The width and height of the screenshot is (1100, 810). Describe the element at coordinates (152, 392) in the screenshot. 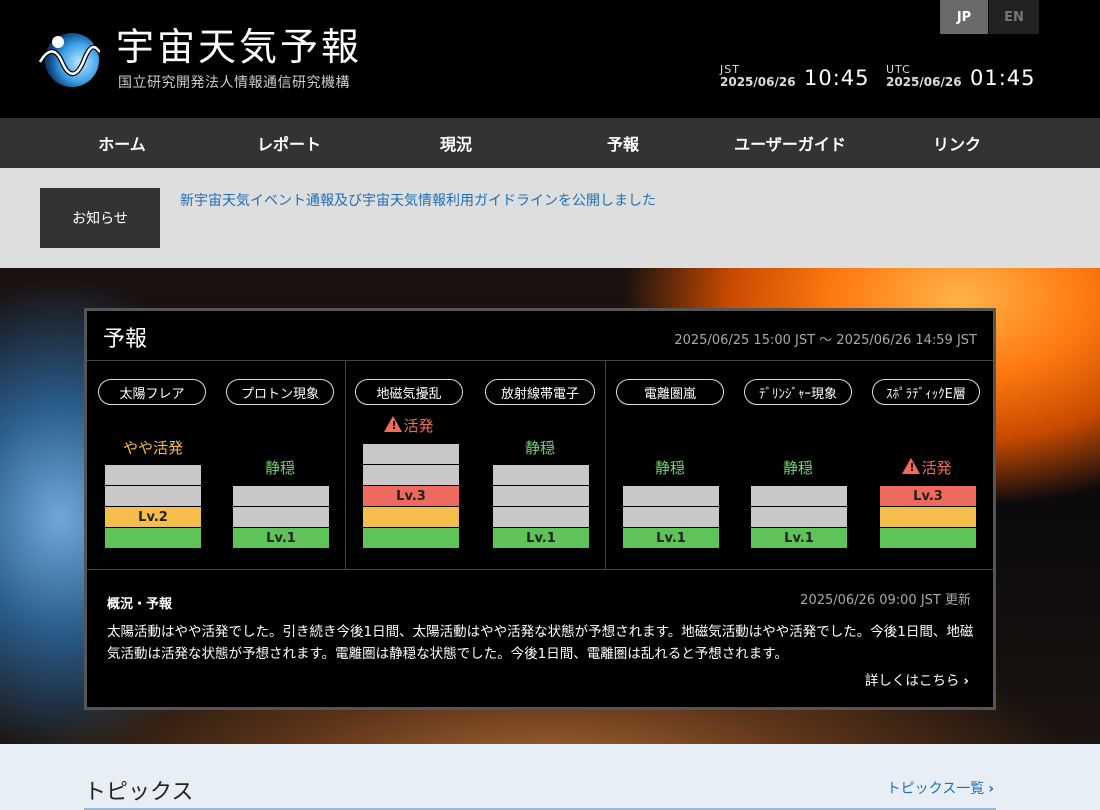

I see `pill-solar-flare: 太陽フレア` at that location.